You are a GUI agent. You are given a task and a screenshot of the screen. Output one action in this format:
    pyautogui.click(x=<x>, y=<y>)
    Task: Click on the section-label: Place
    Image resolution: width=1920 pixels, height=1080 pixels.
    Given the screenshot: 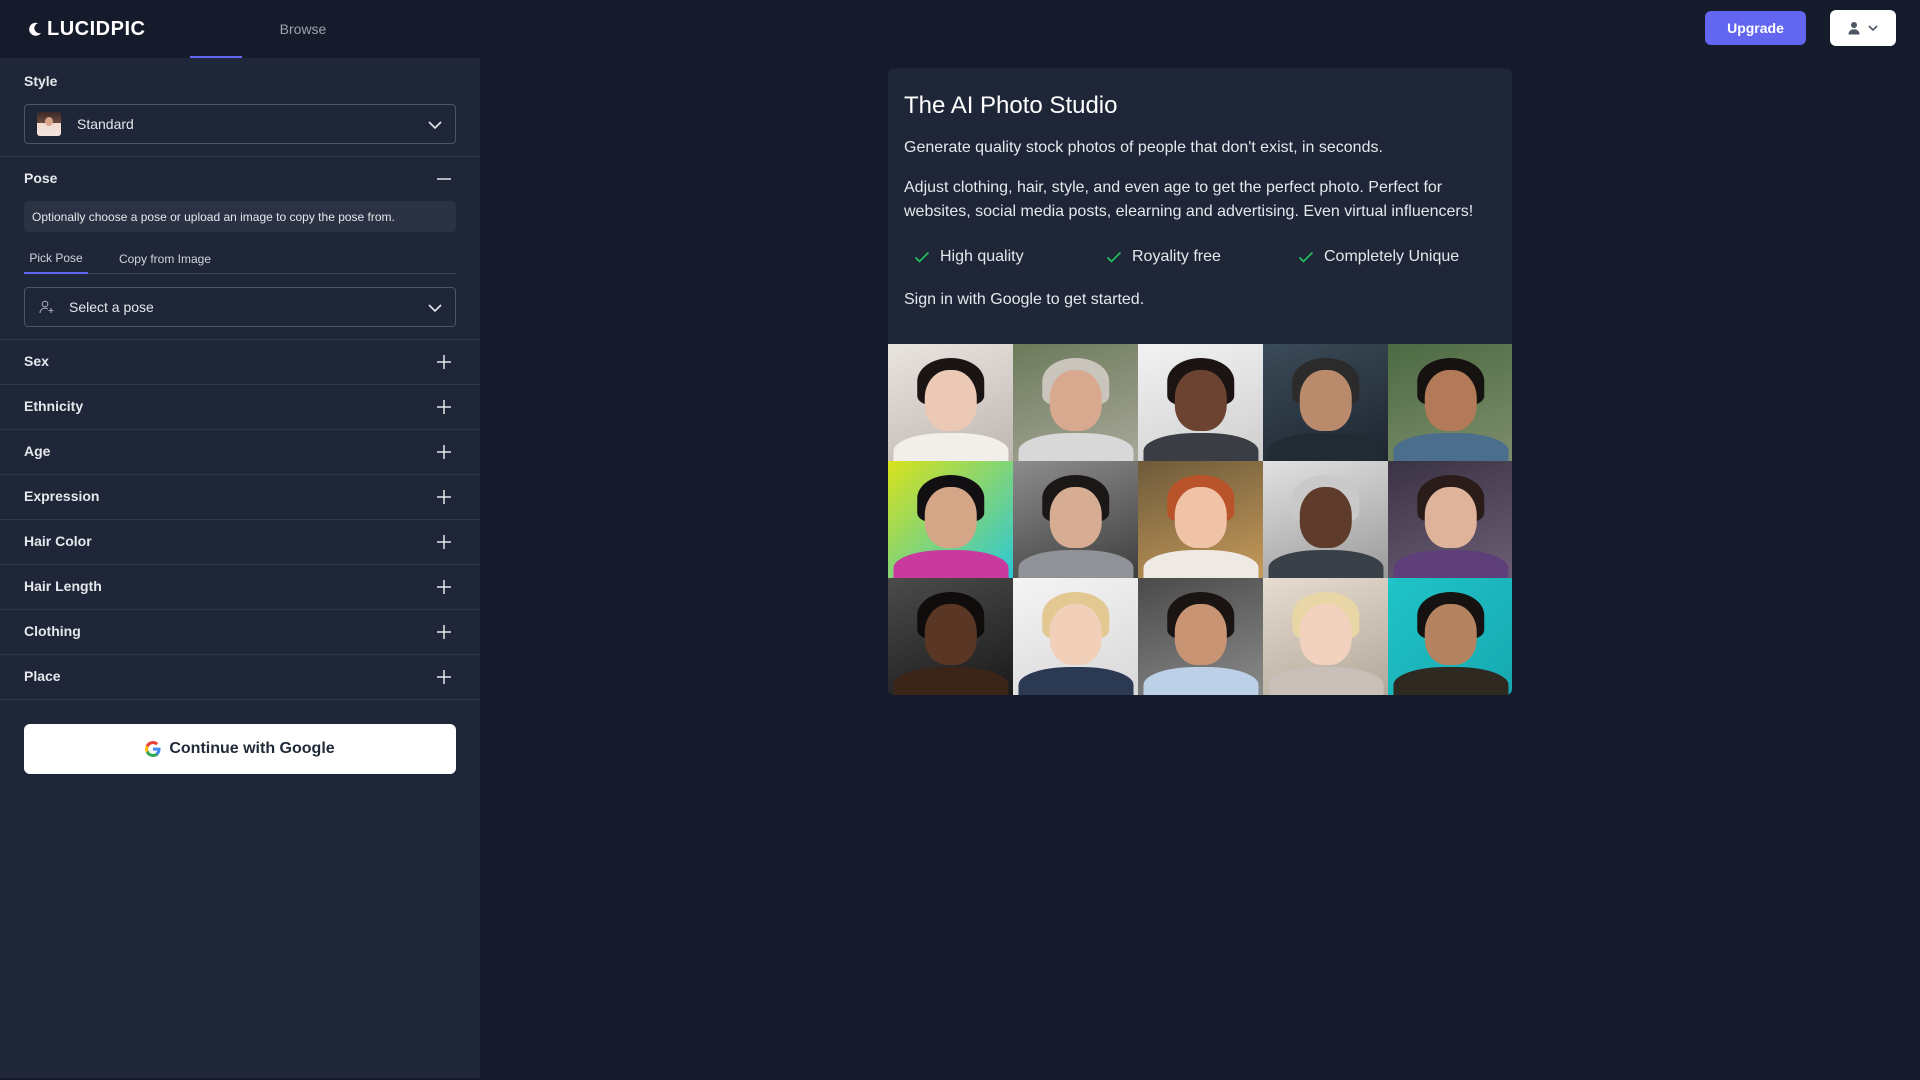 What is the action you would take?
    pyautogui.click(x=42, y=676)
    